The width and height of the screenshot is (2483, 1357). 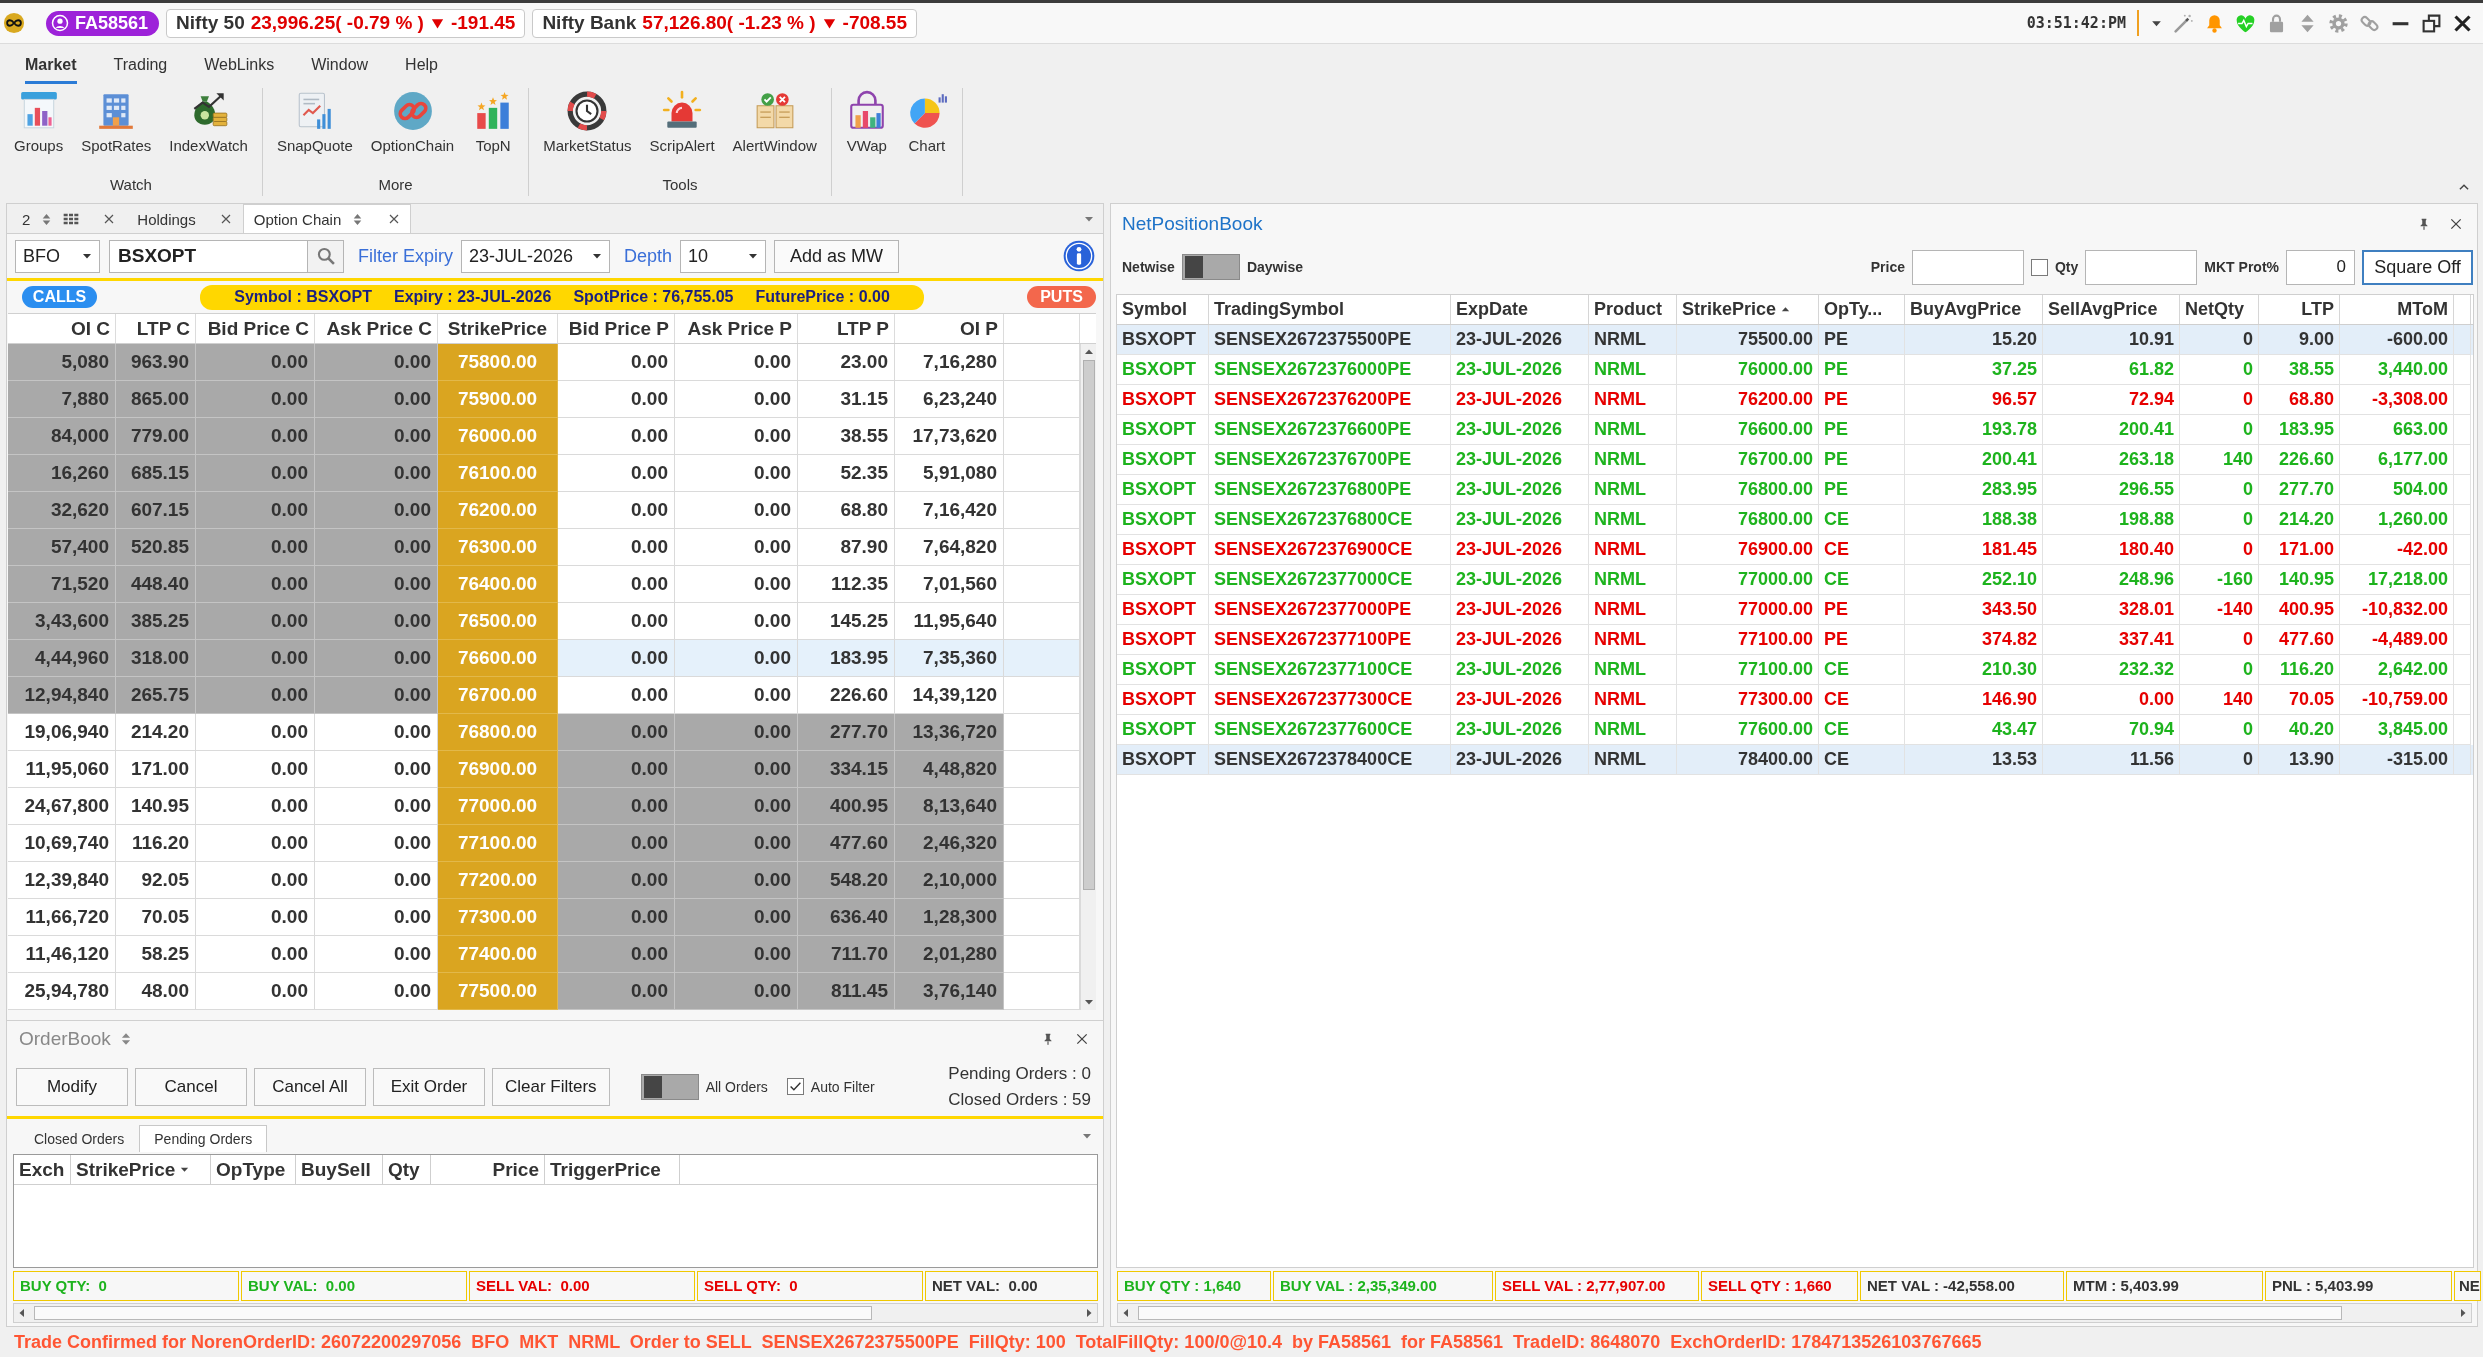 What do you see at coordinates (544, 436) in the screenshot?
I see `table-row: 84,000 779.00 0.00 0.00 76000.00 0.00 0.00 38.55 17,73,620` at bounding box center [544, 436].